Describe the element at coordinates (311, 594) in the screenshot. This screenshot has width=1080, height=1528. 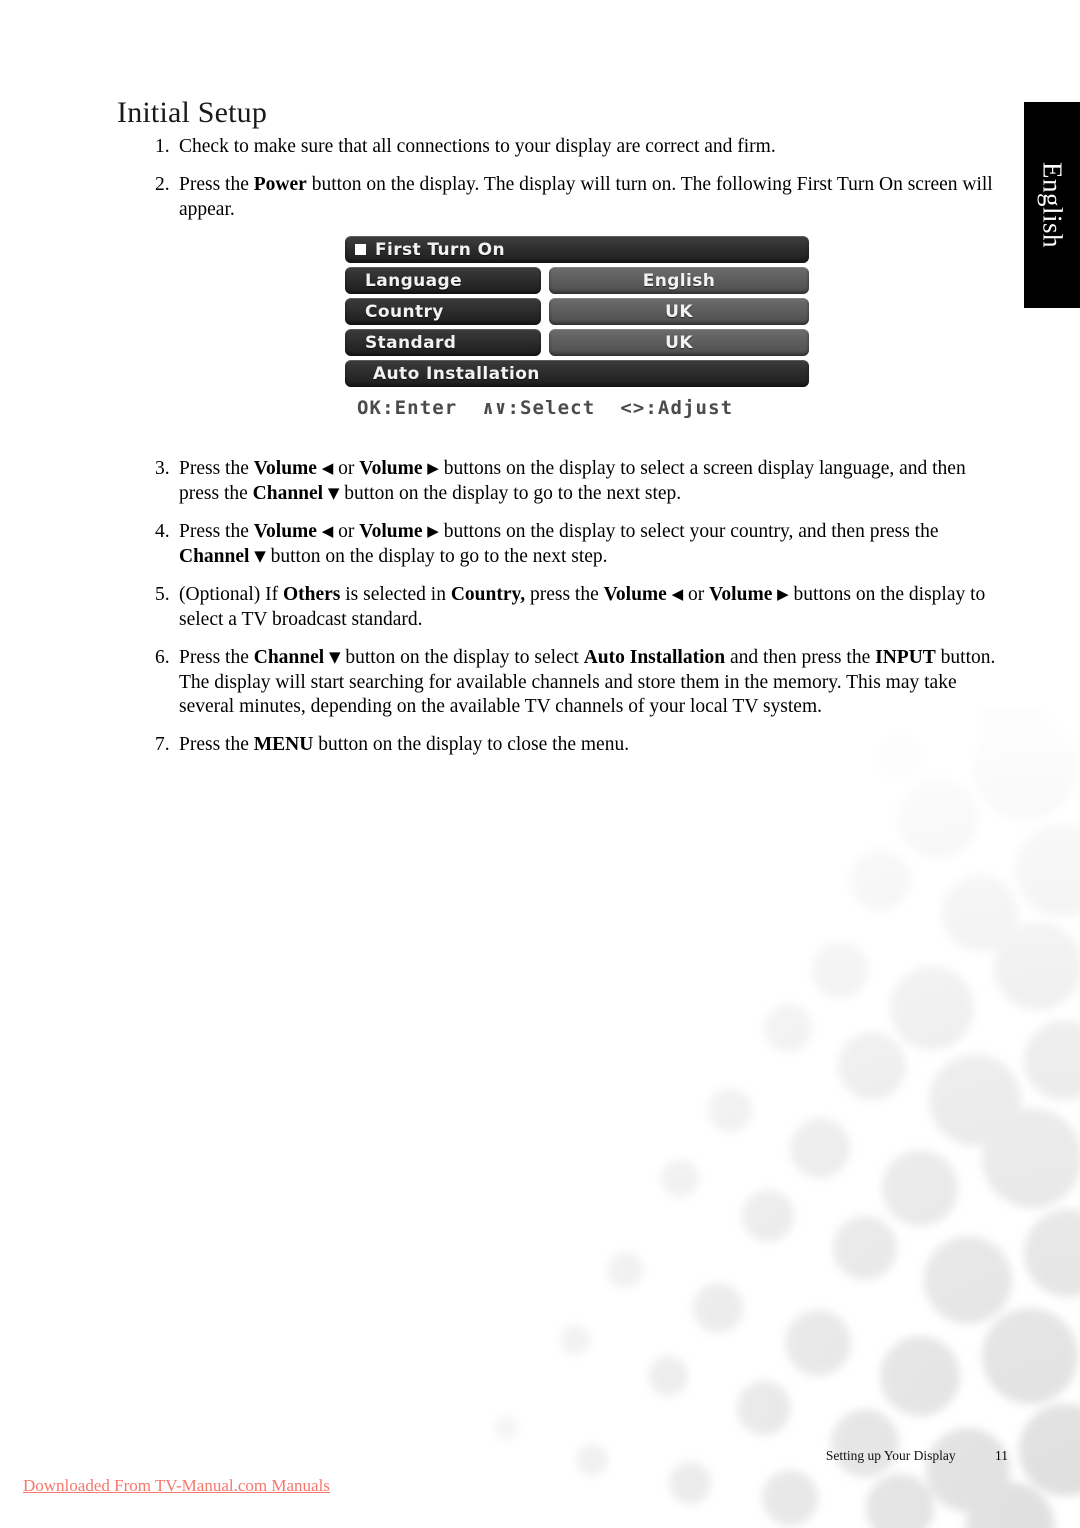
I see `step-text-fragment: Others` at that location.